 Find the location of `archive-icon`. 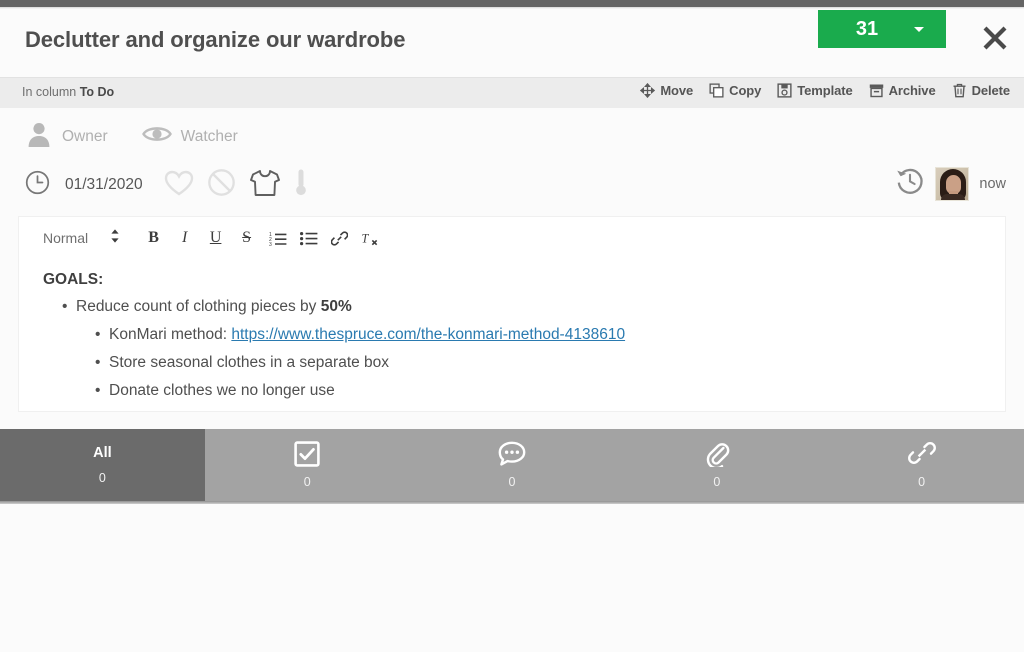

archive-icon is located at coordinates (876, 90).